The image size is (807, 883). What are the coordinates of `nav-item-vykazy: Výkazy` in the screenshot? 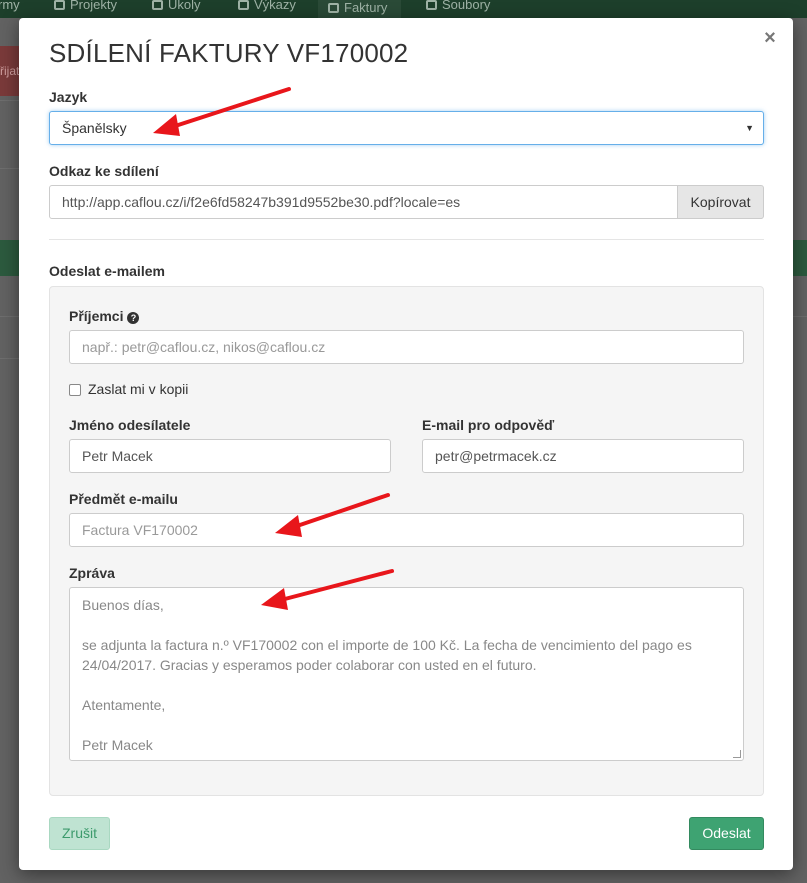 It's located at (267, 6).